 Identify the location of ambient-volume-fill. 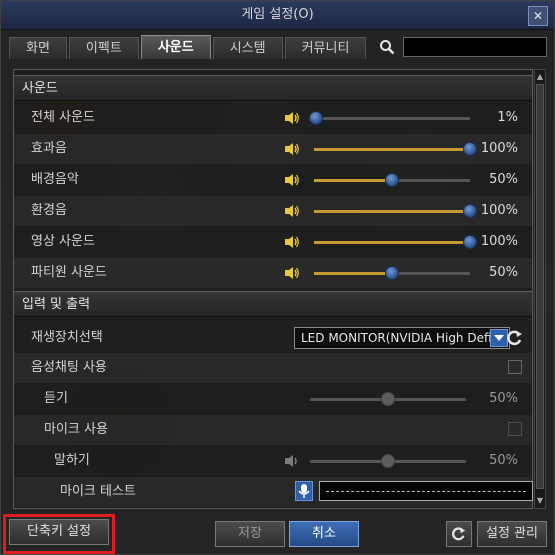
(392, 211).